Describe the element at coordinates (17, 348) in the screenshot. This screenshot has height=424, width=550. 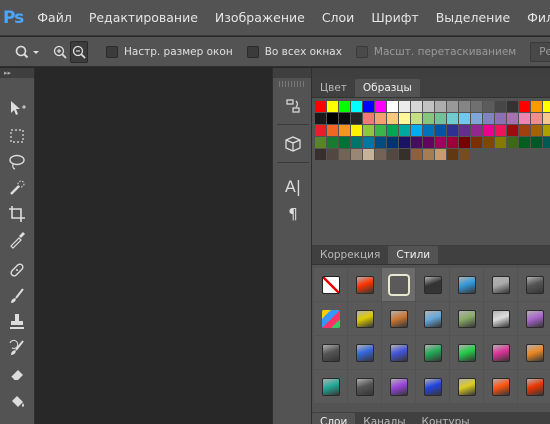
I see `history-brush-tool-button` at that location.